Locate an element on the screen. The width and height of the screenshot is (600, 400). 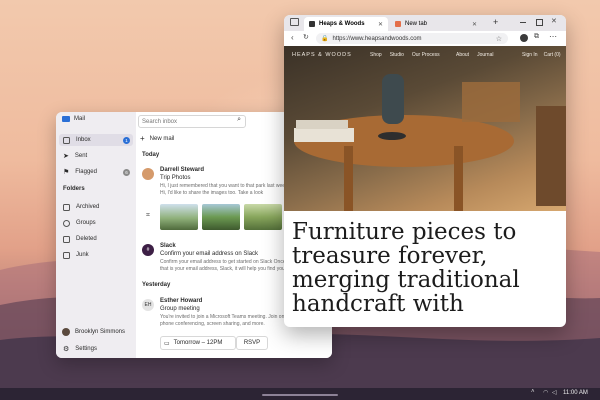
address-bar: 🔒 https://www.heapsandwoods.com ☆ is located at coordinates (412, 38).